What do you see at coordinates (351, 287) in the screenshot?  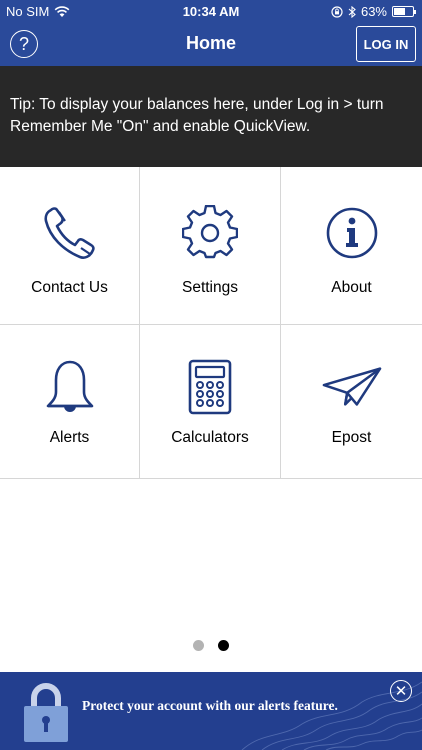 I see `tile-label: About` at bounding box center [351, 287].